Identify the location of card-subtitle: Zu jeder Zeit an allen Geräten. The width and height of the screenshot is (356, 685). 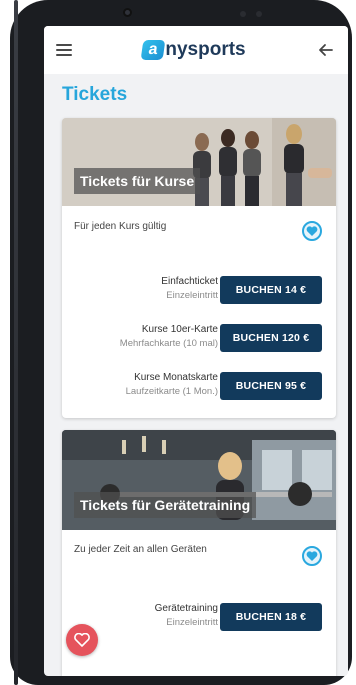
(140, 549).